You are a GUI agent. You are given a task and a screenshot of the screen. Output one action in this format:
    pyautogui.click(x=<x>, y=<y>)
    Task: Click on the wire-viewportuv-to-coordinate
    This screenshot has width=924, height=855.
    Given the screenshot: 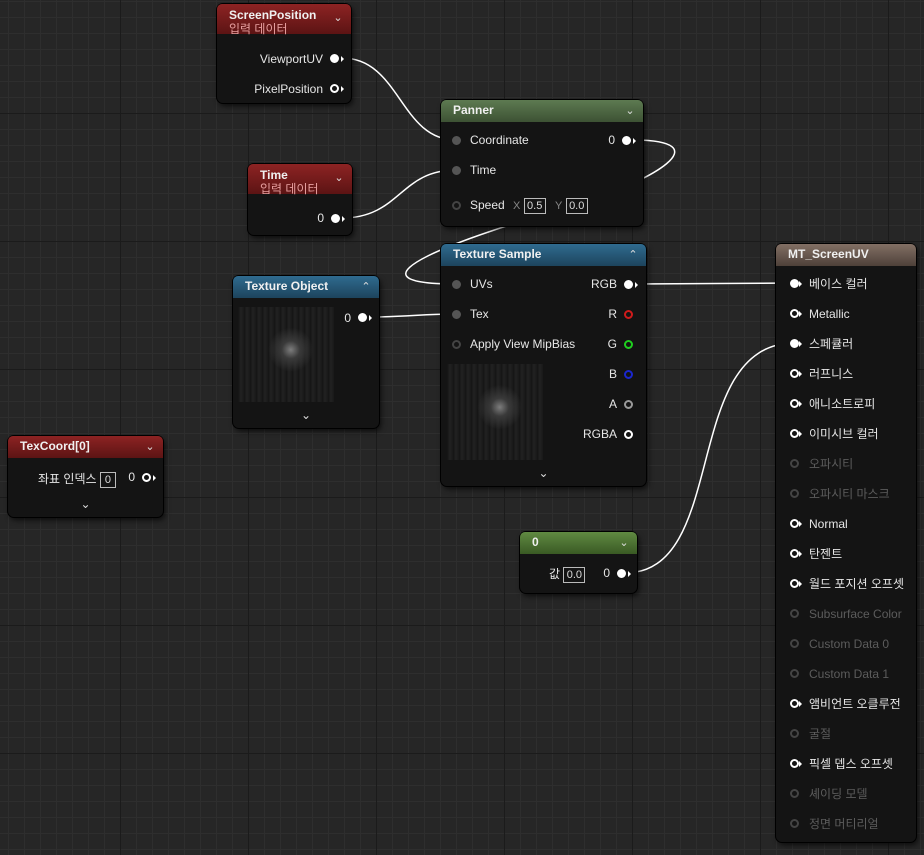 What is the action you would take?
    pyautogui.click(x=399, y=99)
    